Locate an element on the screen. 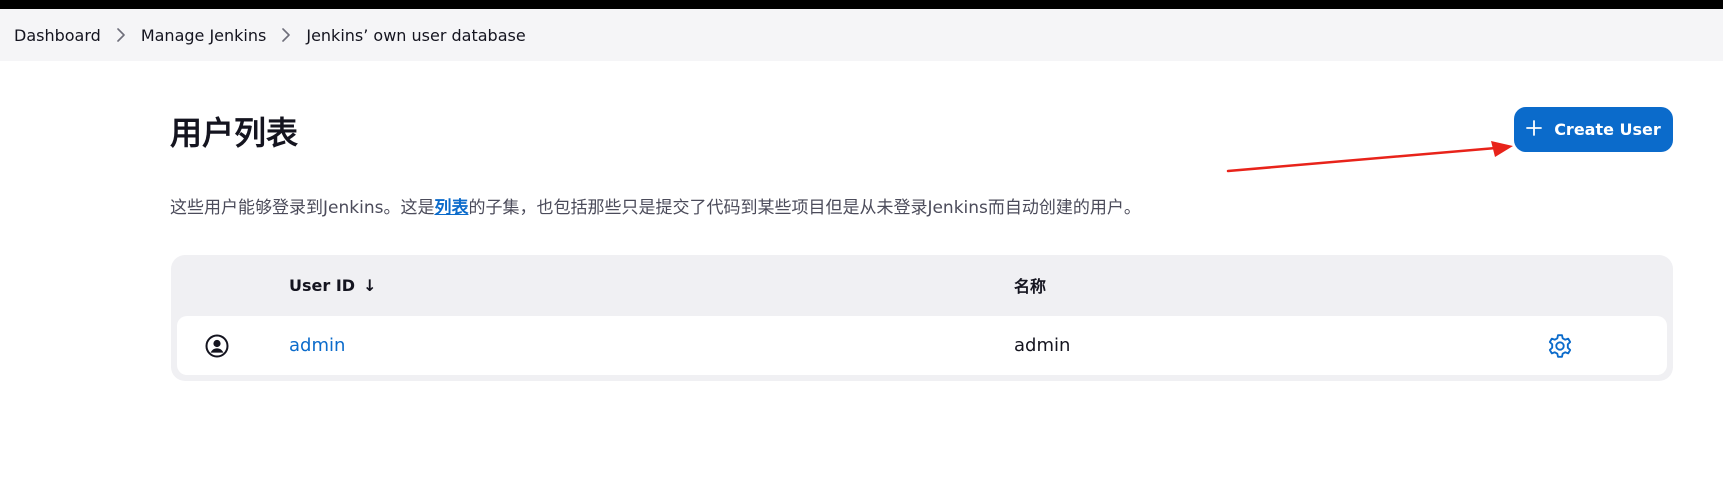 The image size is (1723, 501). plus-icon is located at coordinates (1534, 129).